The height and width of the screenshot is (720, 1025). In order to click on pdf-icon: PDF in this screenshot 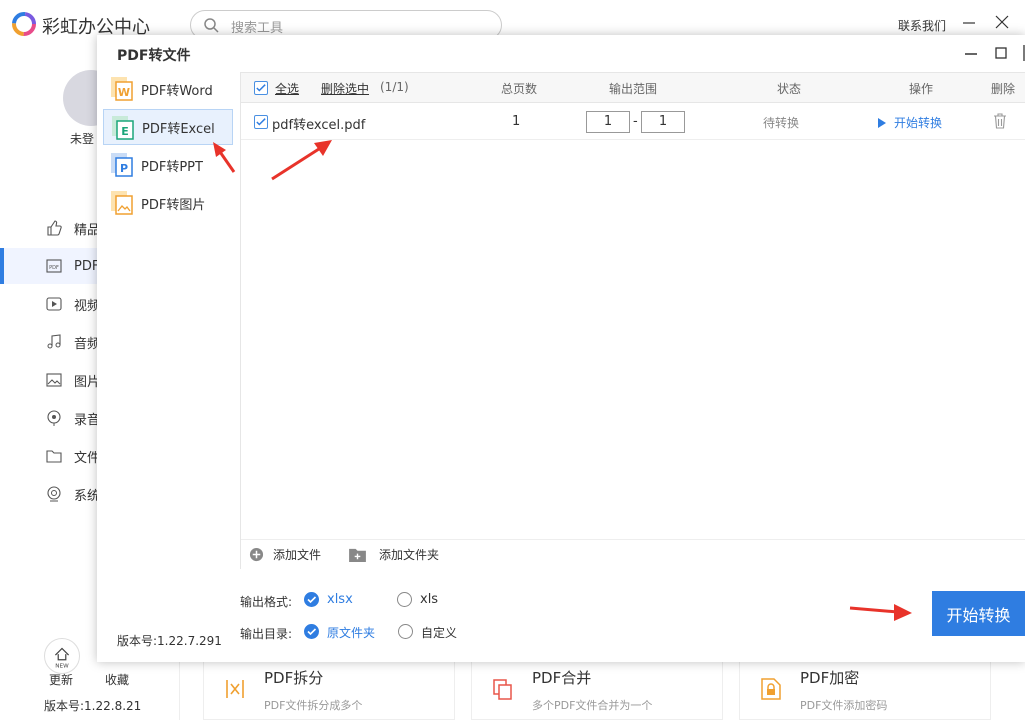, I will do `click(54, 266)`.